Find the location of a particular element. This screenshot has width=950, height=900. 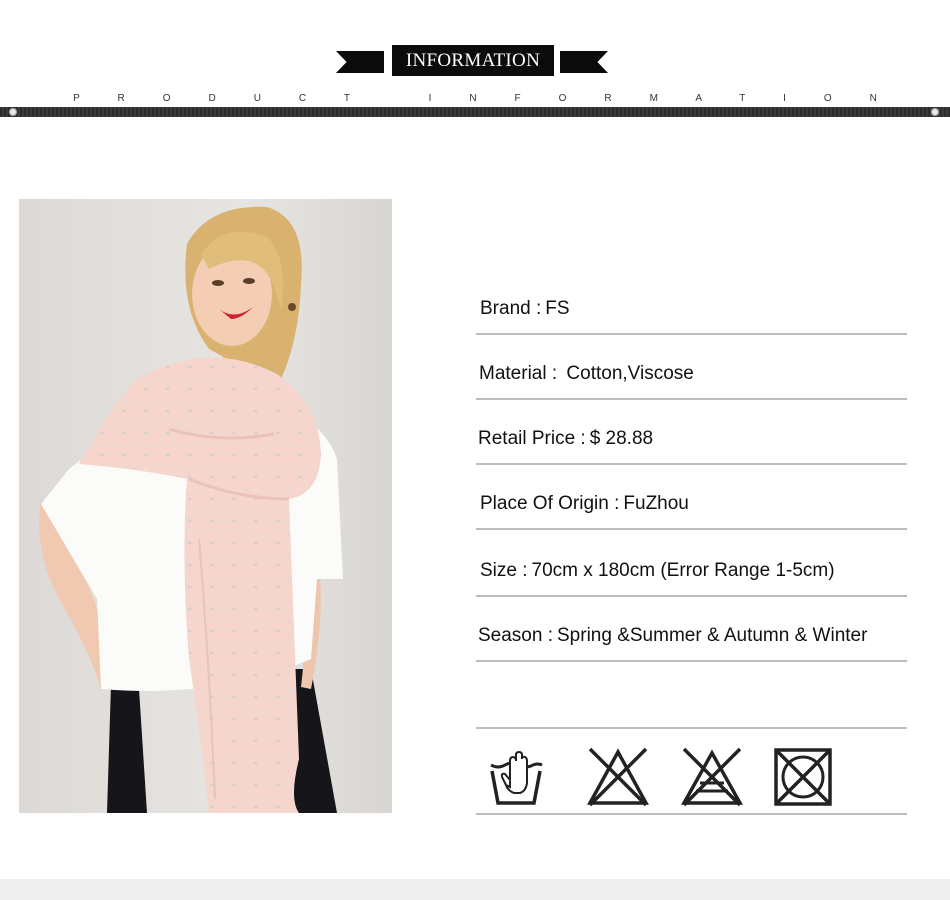

banner-title: INFORMATION is located at coordinates (473, 60).